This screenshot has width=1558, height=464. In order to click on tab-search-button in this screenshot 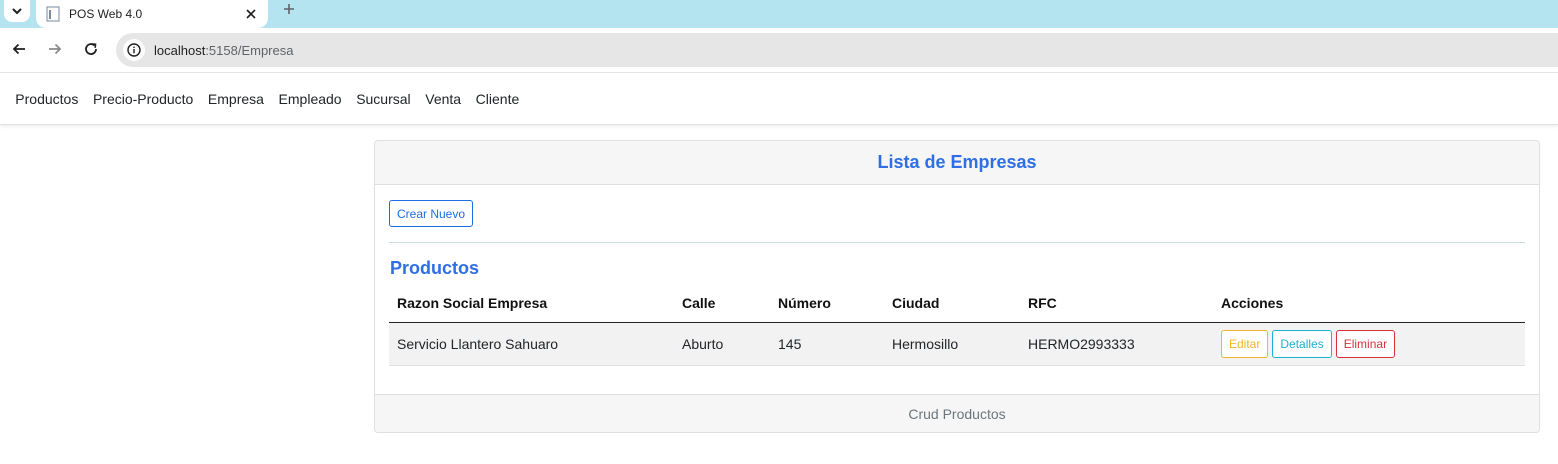, I will do `click(17, 11)`.